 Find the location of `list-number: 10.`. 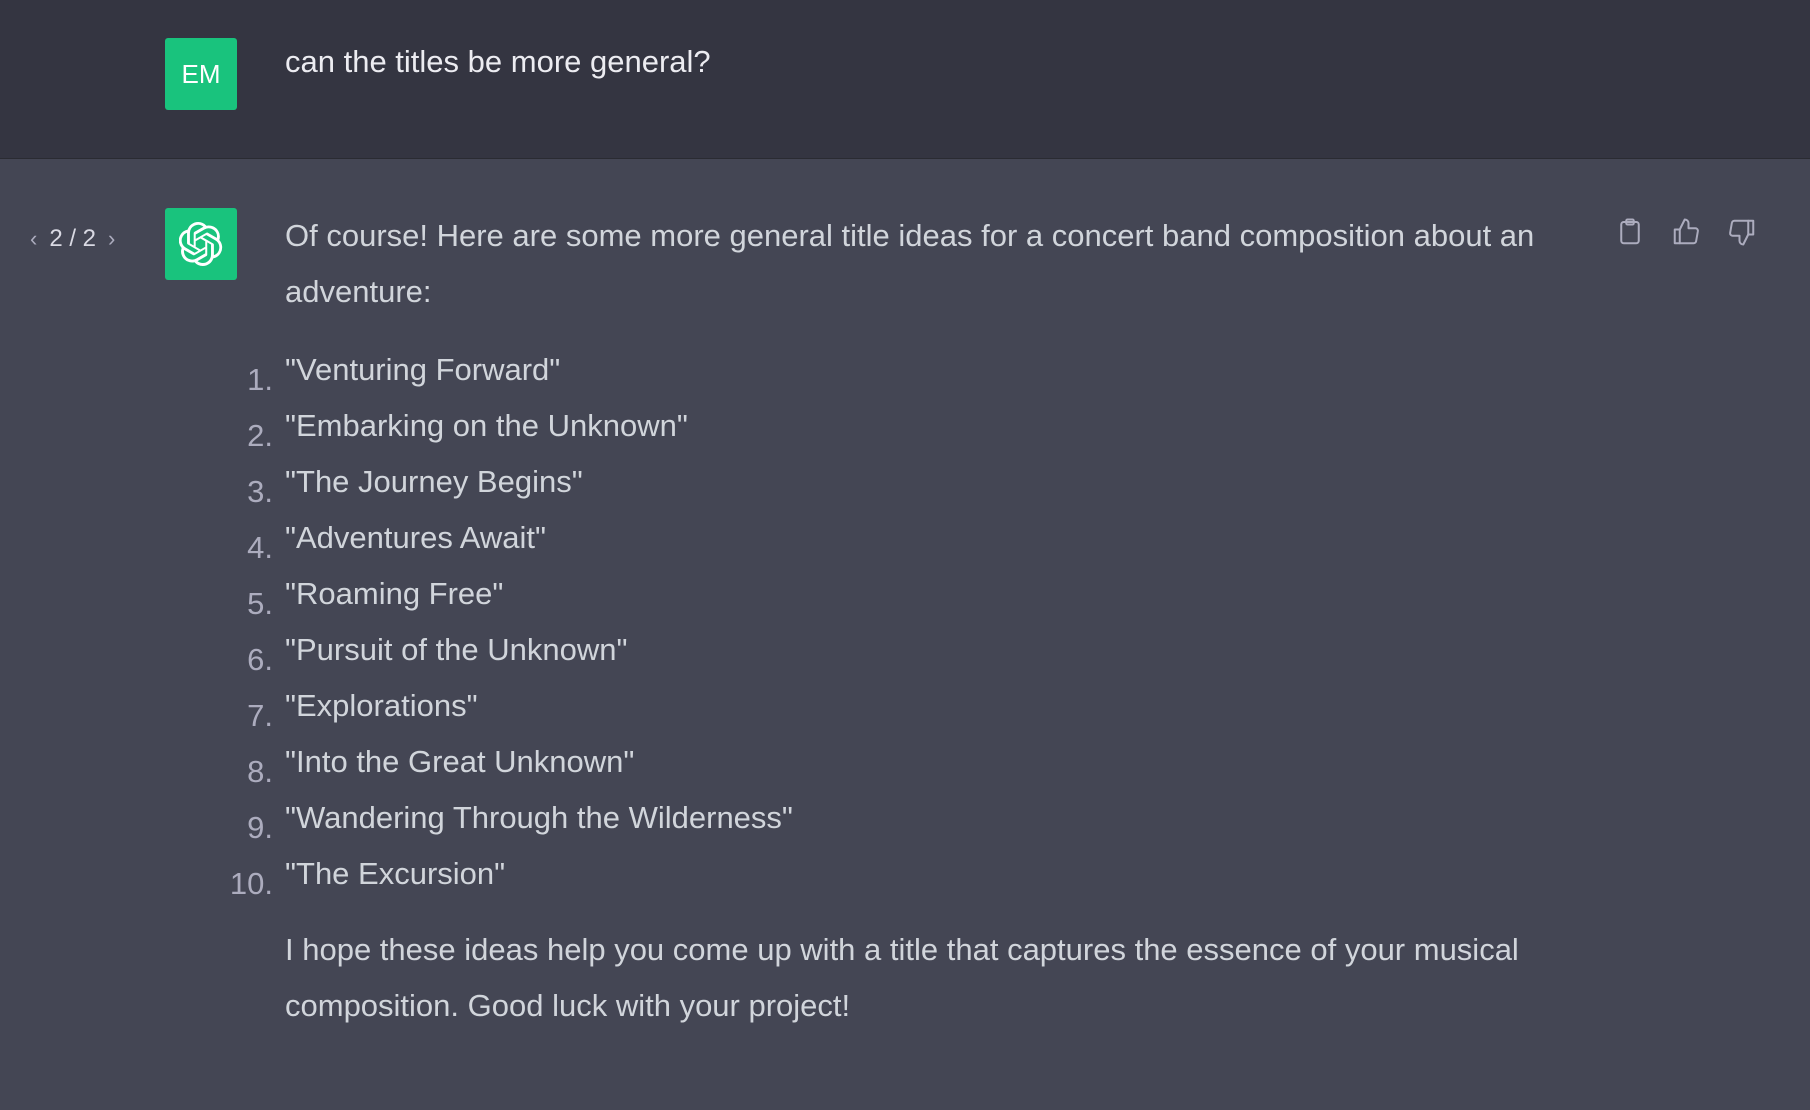

list-number: 10. is located at coordinates (251, 883).